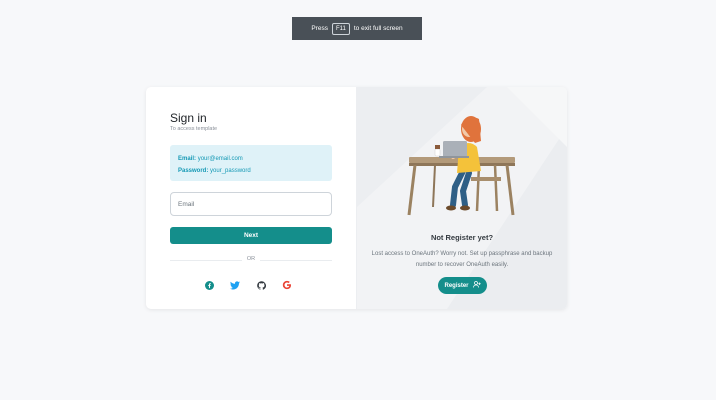 The width and height of the screenshot is (716, 400). Describe the element at coordinates (220, 159) in the screenshot. I see `demo-email-value: your@email.com` at that location.